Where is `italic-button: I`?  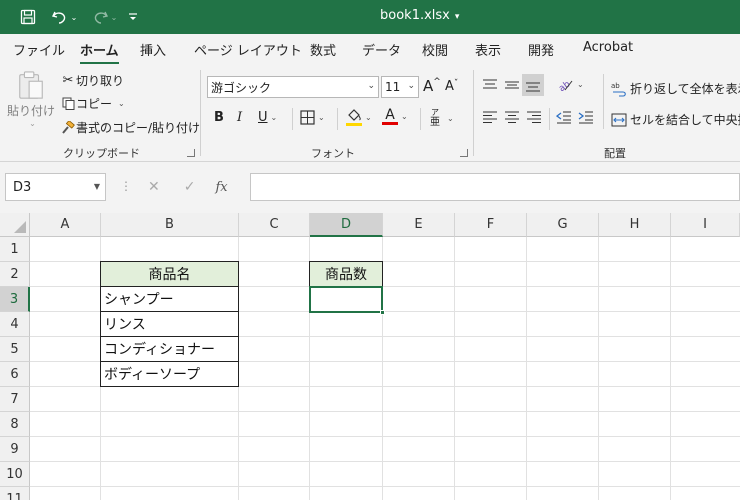 italic-button: I is located at coordinates (239, 117).